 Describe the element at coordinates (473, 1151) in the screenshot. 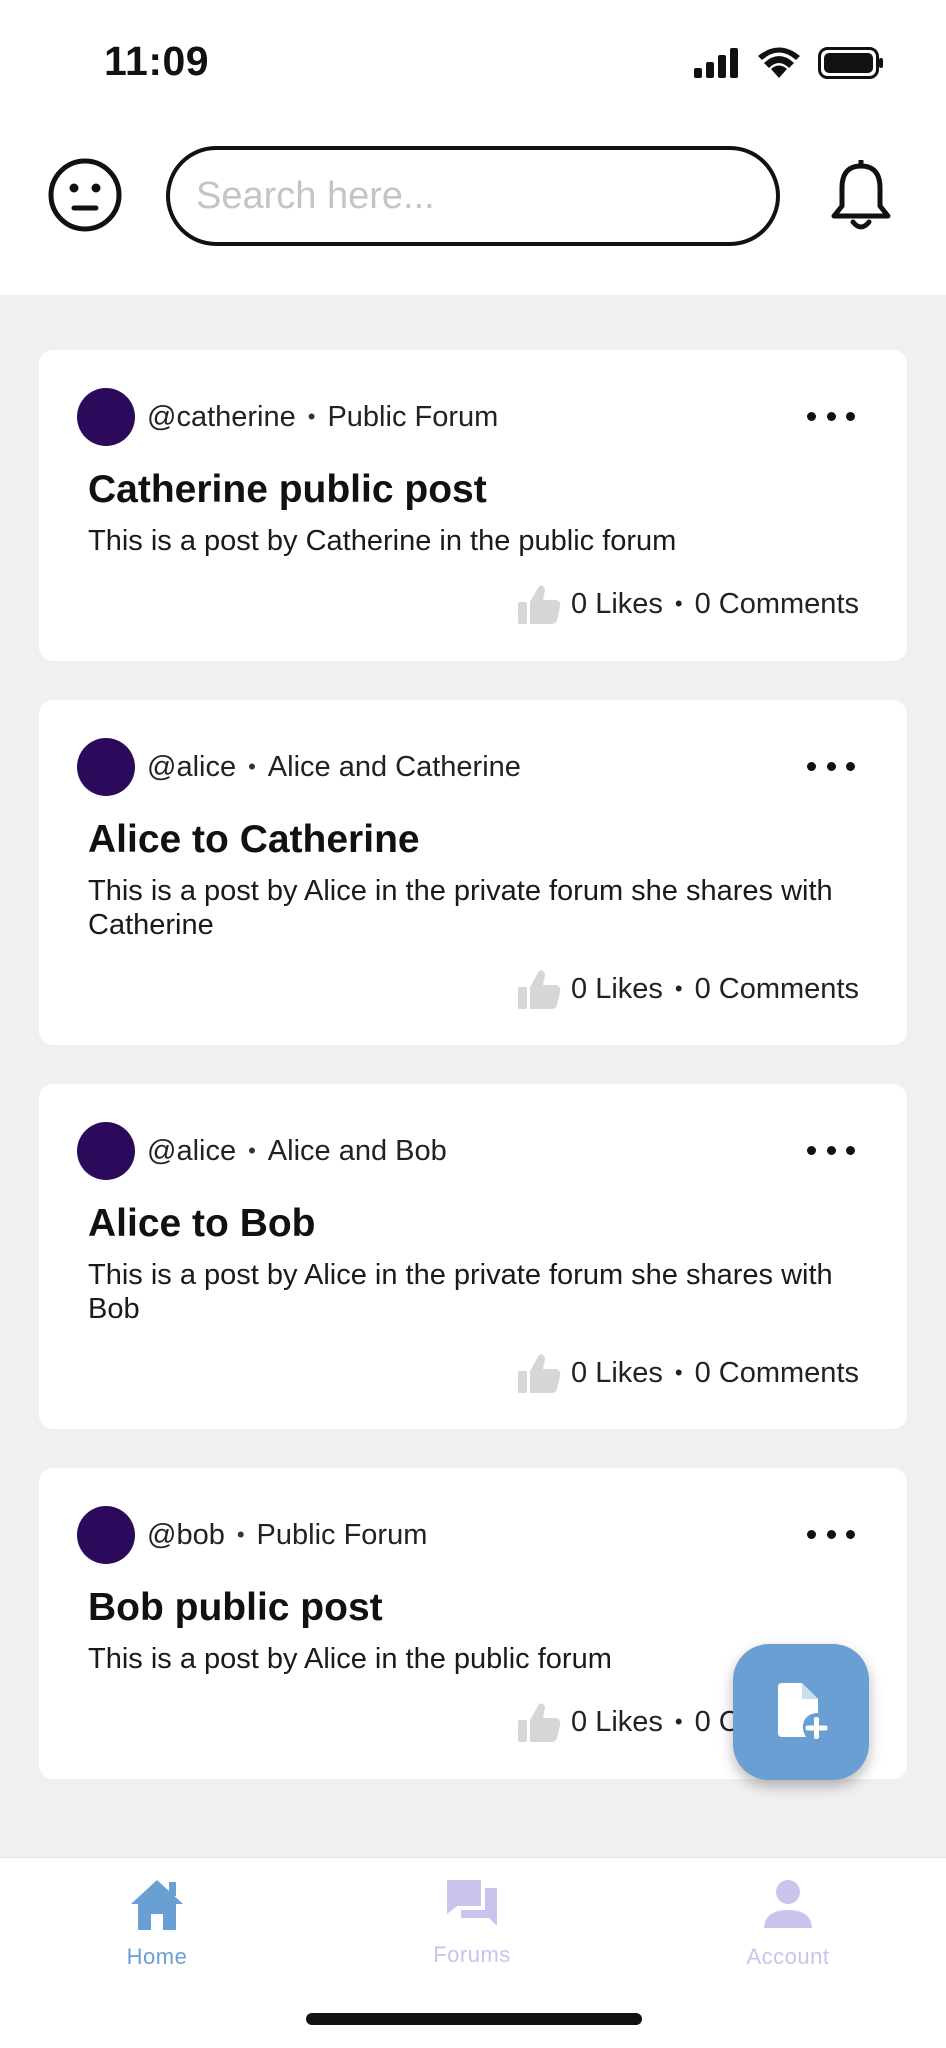

I see `post-header: @alice • Alice and Bob` at that location.